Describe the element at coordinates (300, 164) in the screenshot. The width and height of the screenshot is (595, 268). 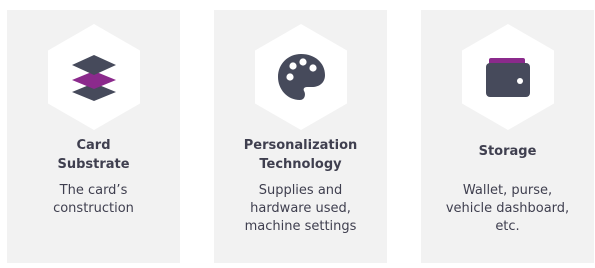
I see `card-title-line: Technology` at that location.